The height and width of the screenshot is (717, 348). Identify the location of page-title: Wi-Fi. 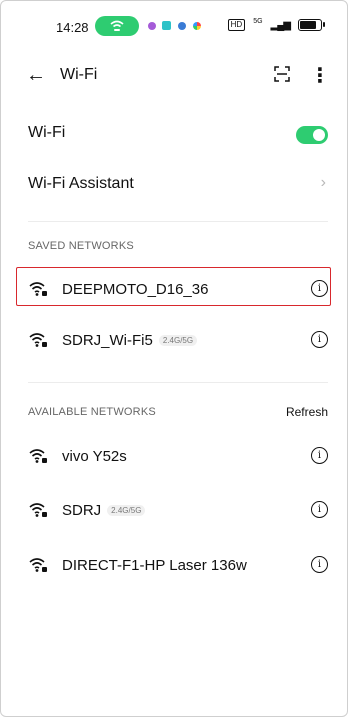
(79, 74).